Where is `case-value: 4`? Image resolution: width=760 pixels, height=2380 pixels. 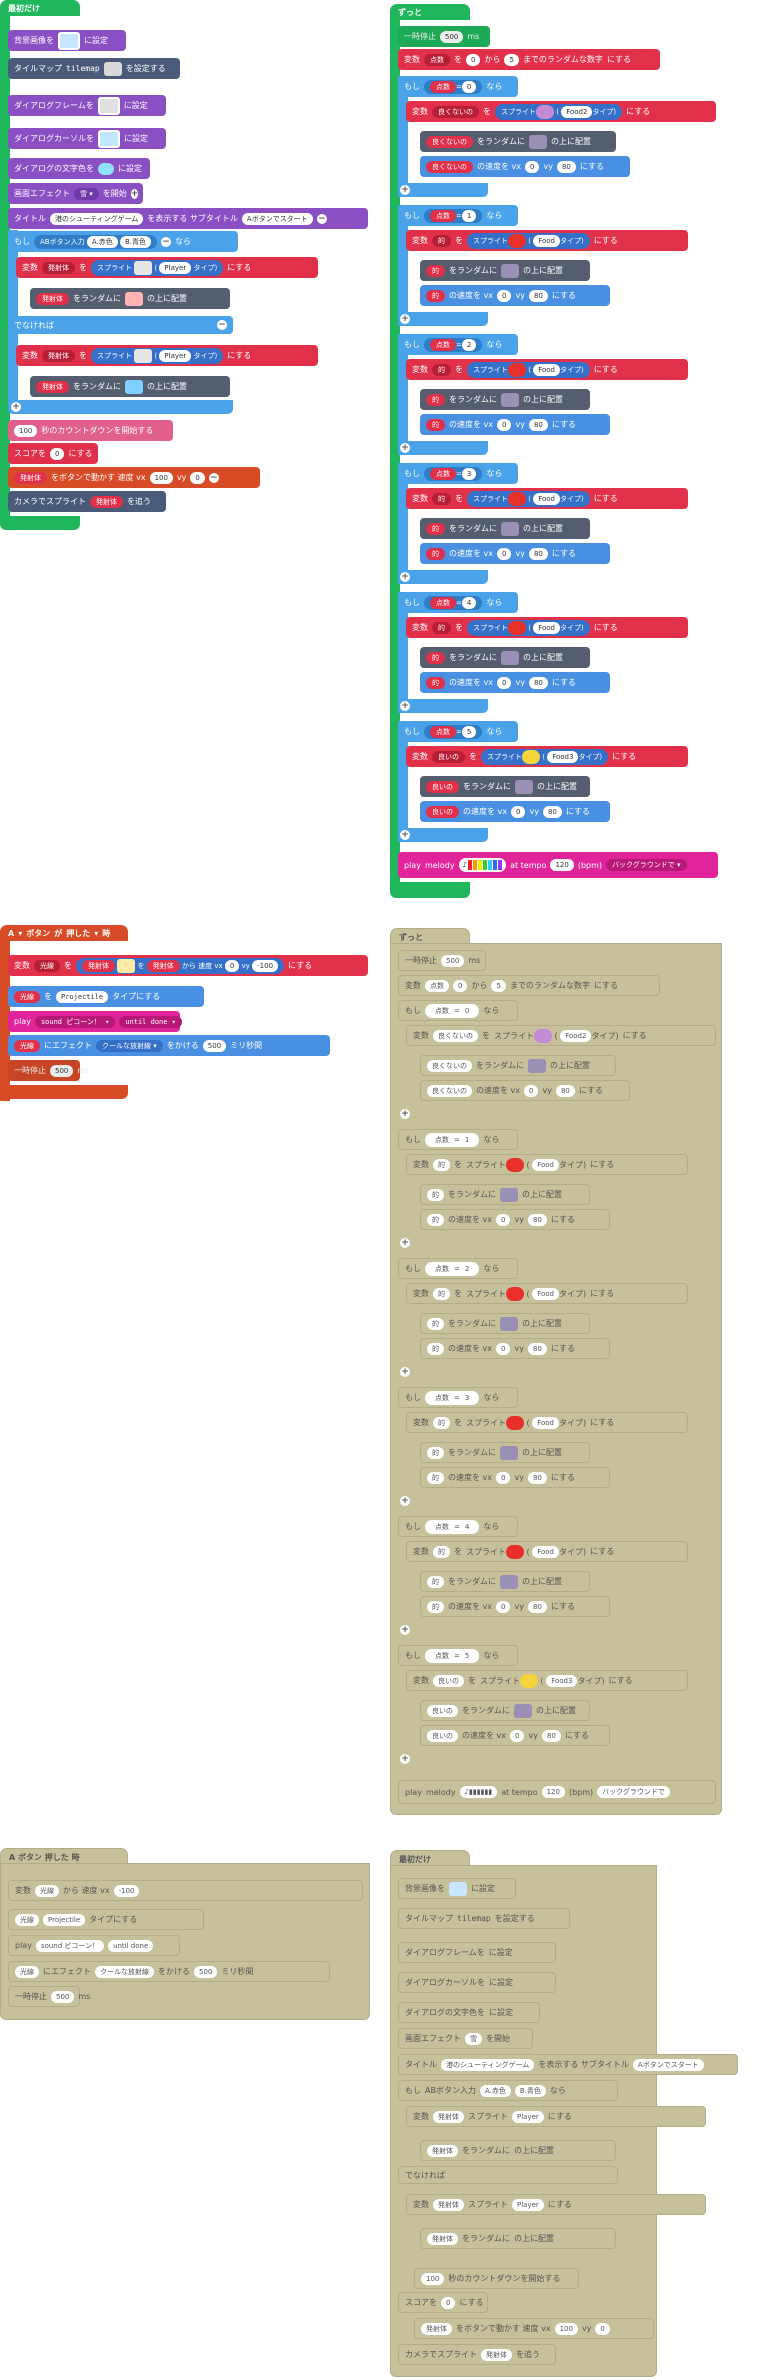
case-value: 4 is located at coordinates (467, 1526).